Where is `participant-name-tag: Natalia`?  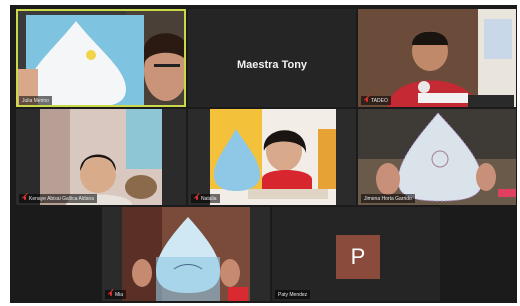
participant-name-tag: Natalia is located at coordinates (205, 198).